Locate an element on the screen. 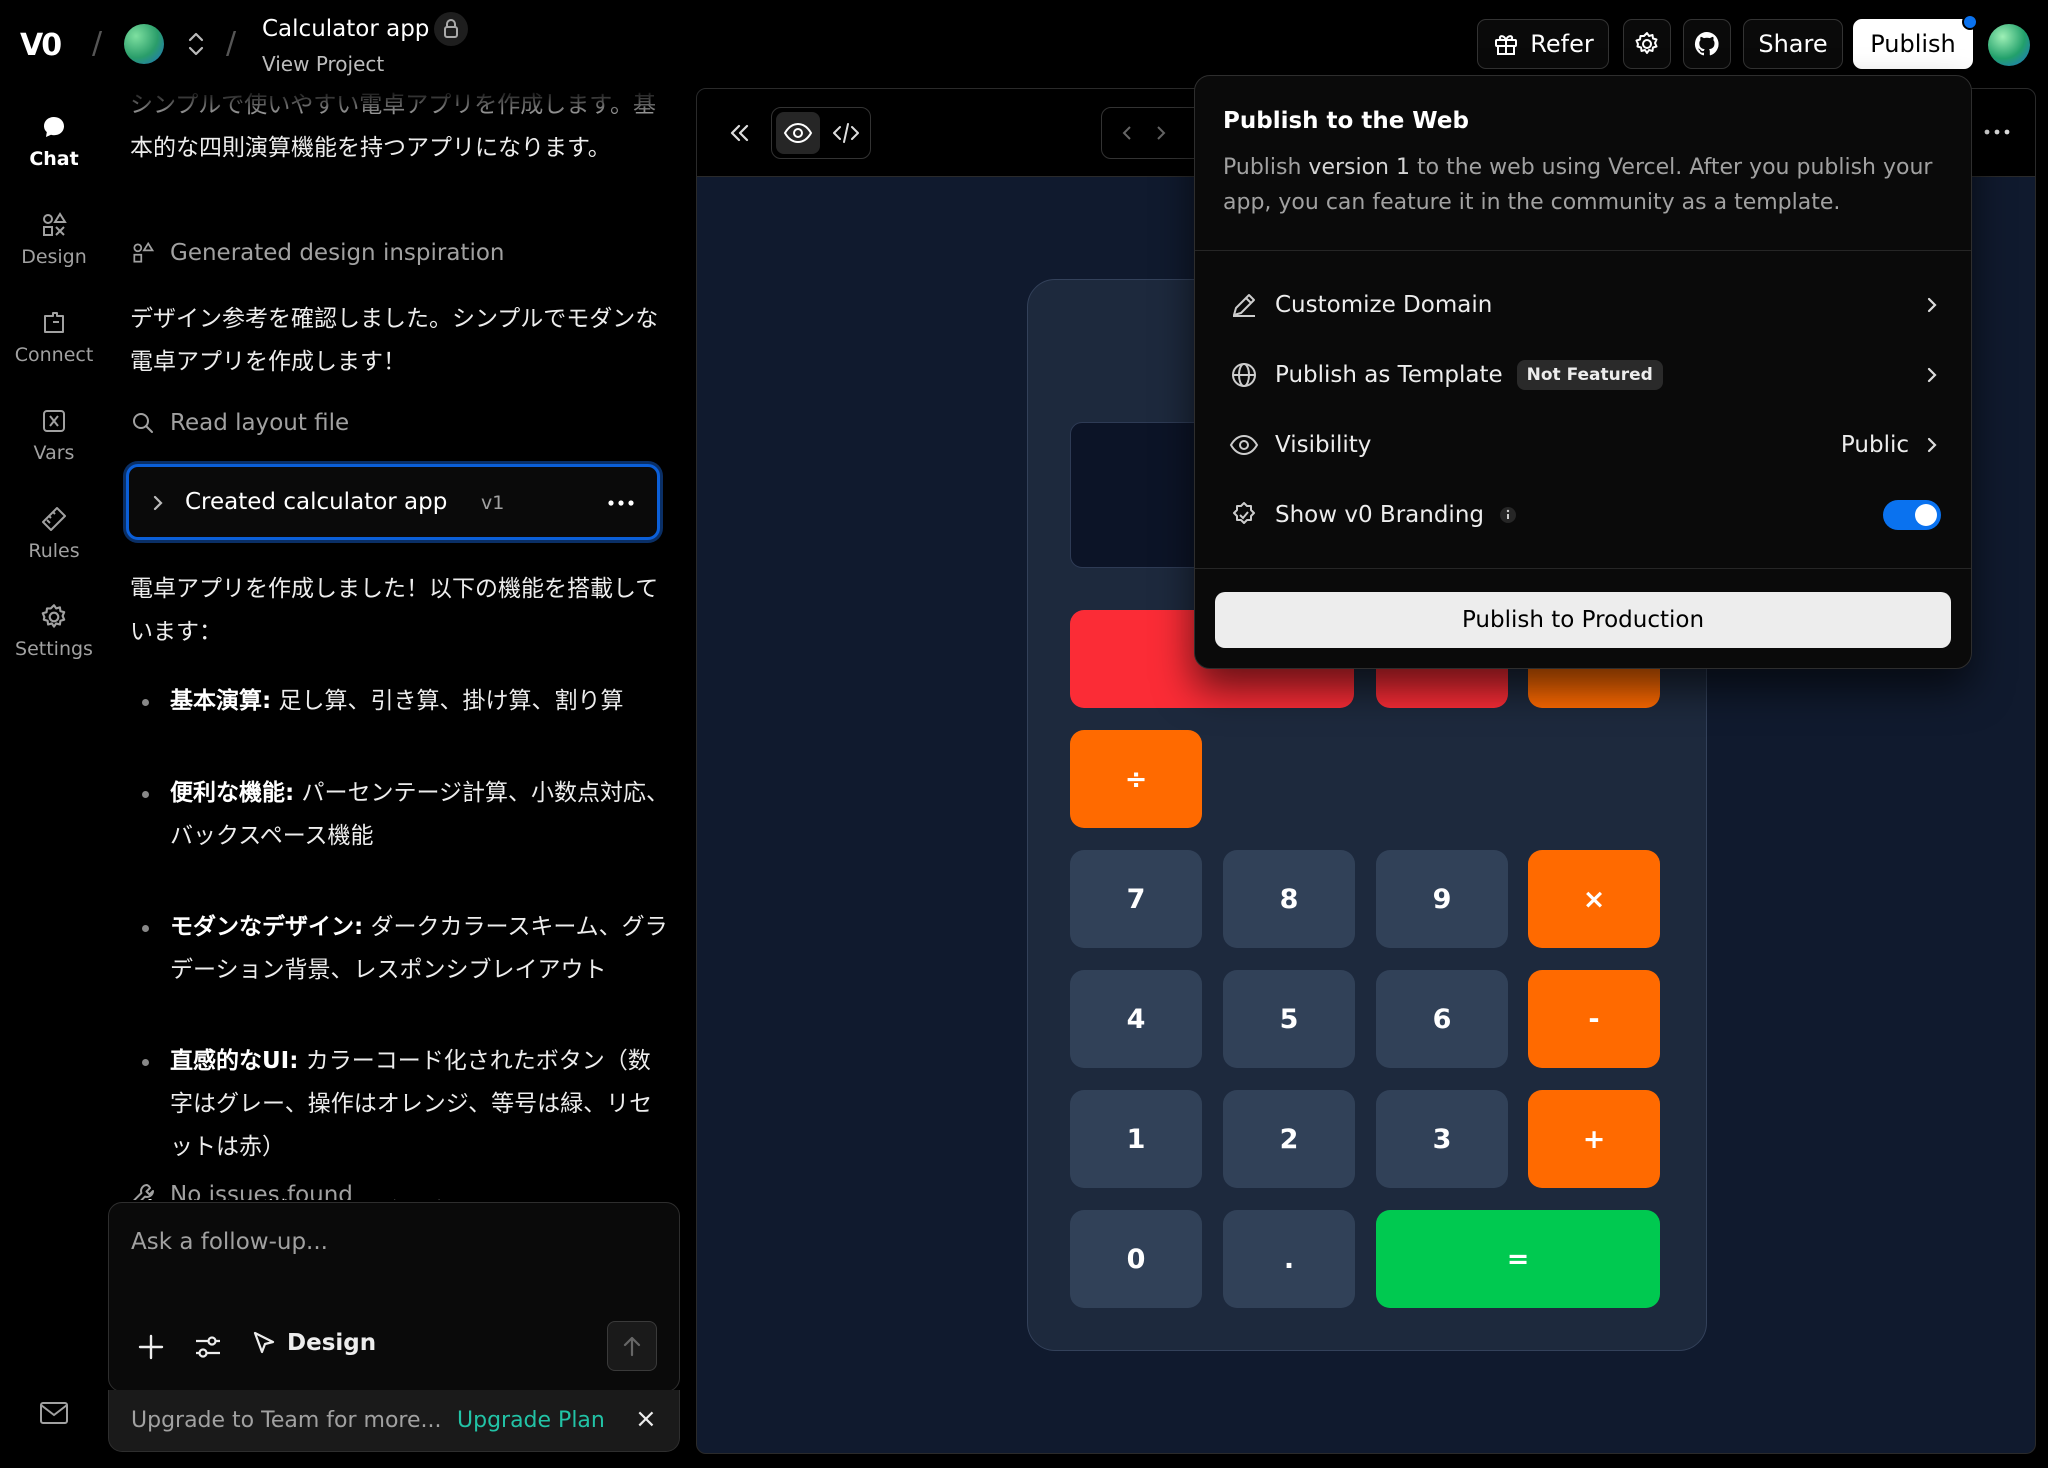 The image size is (2048, 1468). multiply-key: × is located at coordinates (1594, 899).